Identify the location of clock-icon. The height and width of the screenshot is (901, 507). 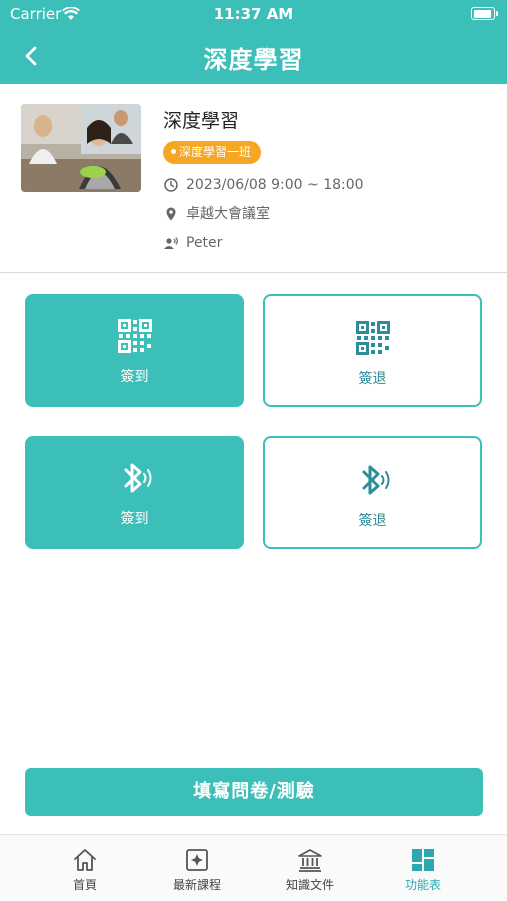
(171, 185).